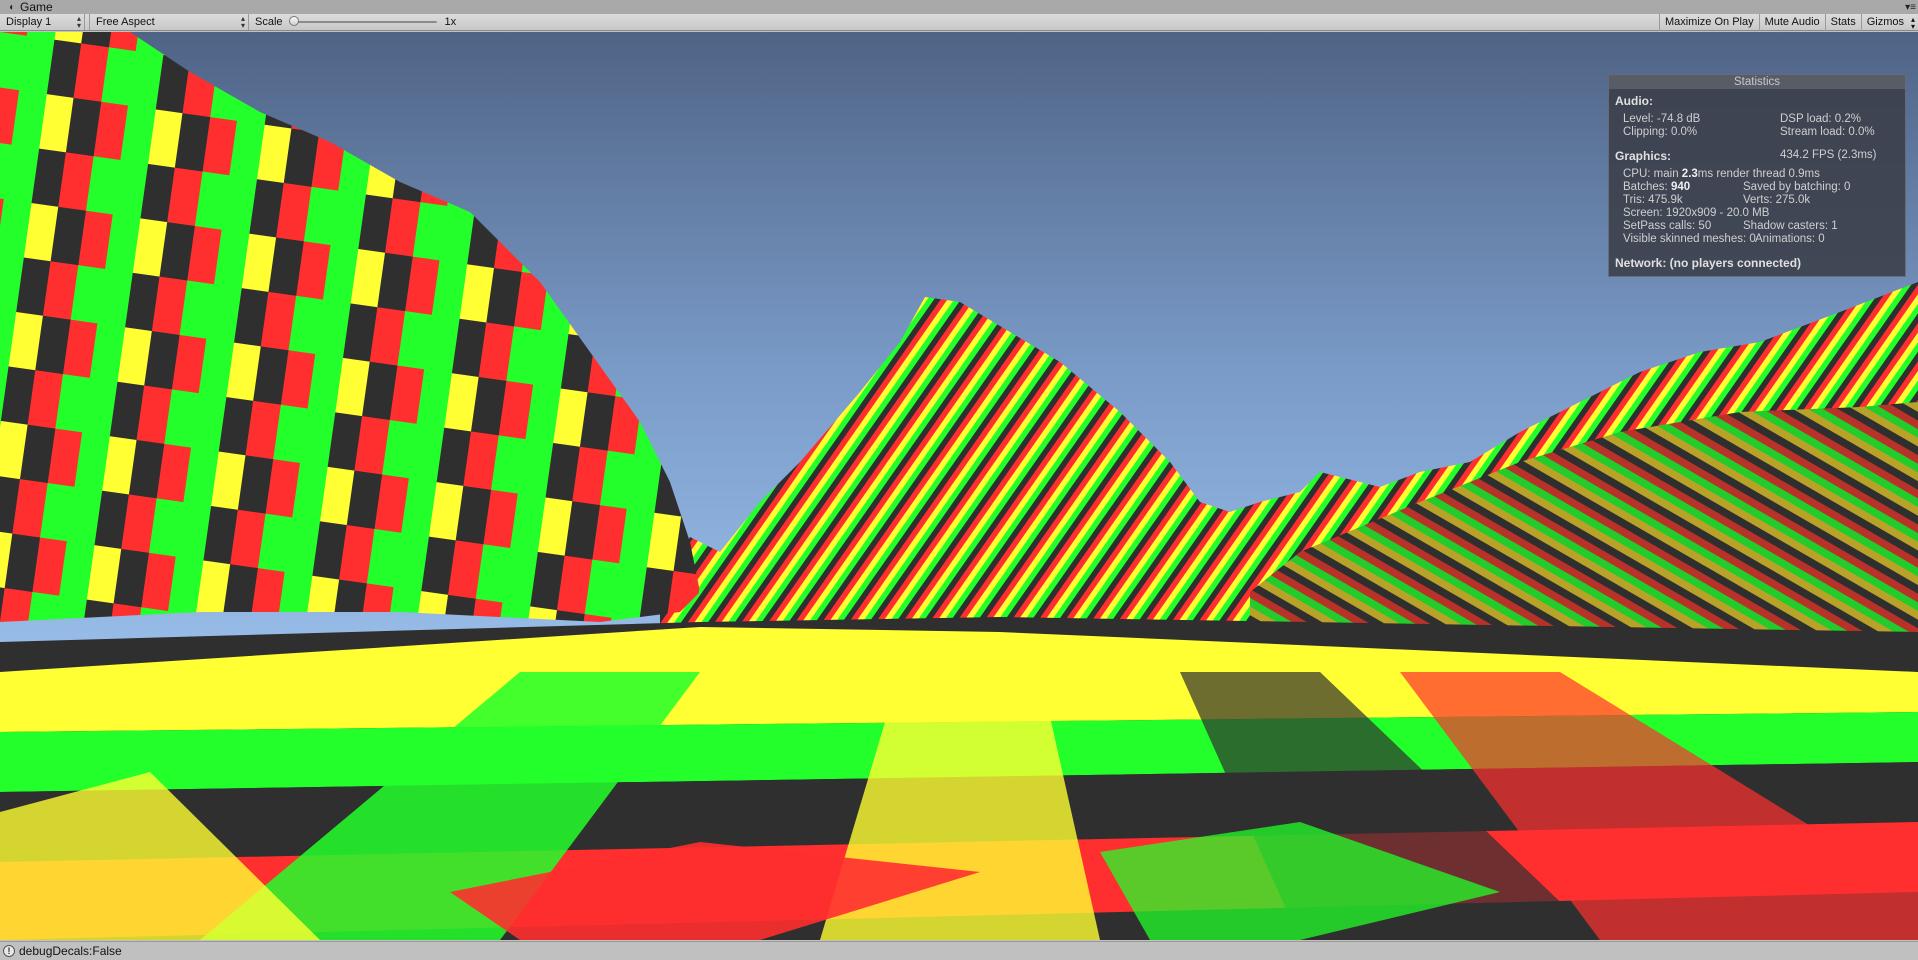 The width and height of the screenshot is (1918, 960). I want to click on statistics-title: Statistics, so click(1757, 82).